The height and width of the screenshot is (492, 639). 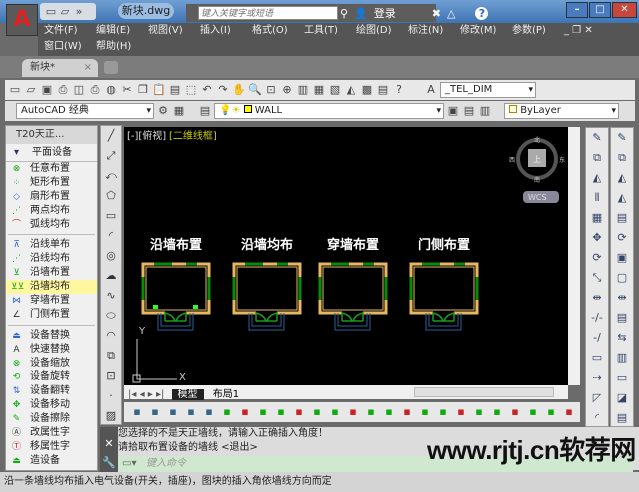 What do you see at coordinates (622, 278) in the screenshot?
I see `select-icon: ▢` at bounding box center [622, 278].